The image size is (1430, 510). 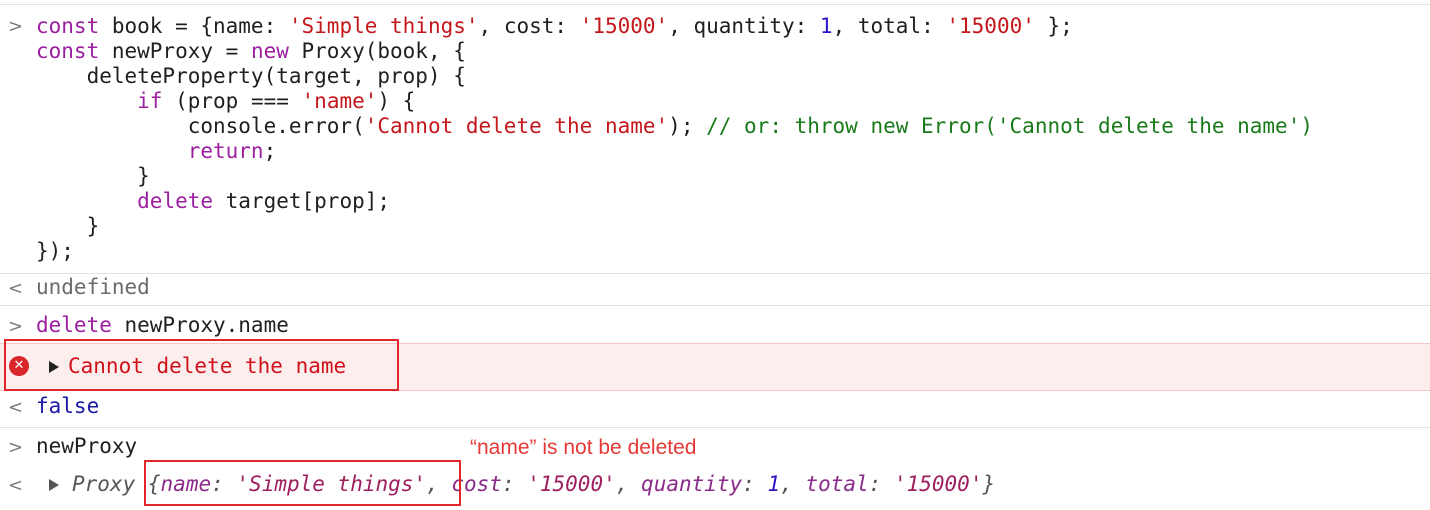 I want to click on code-token: 'name', so click(x=339, y=101).